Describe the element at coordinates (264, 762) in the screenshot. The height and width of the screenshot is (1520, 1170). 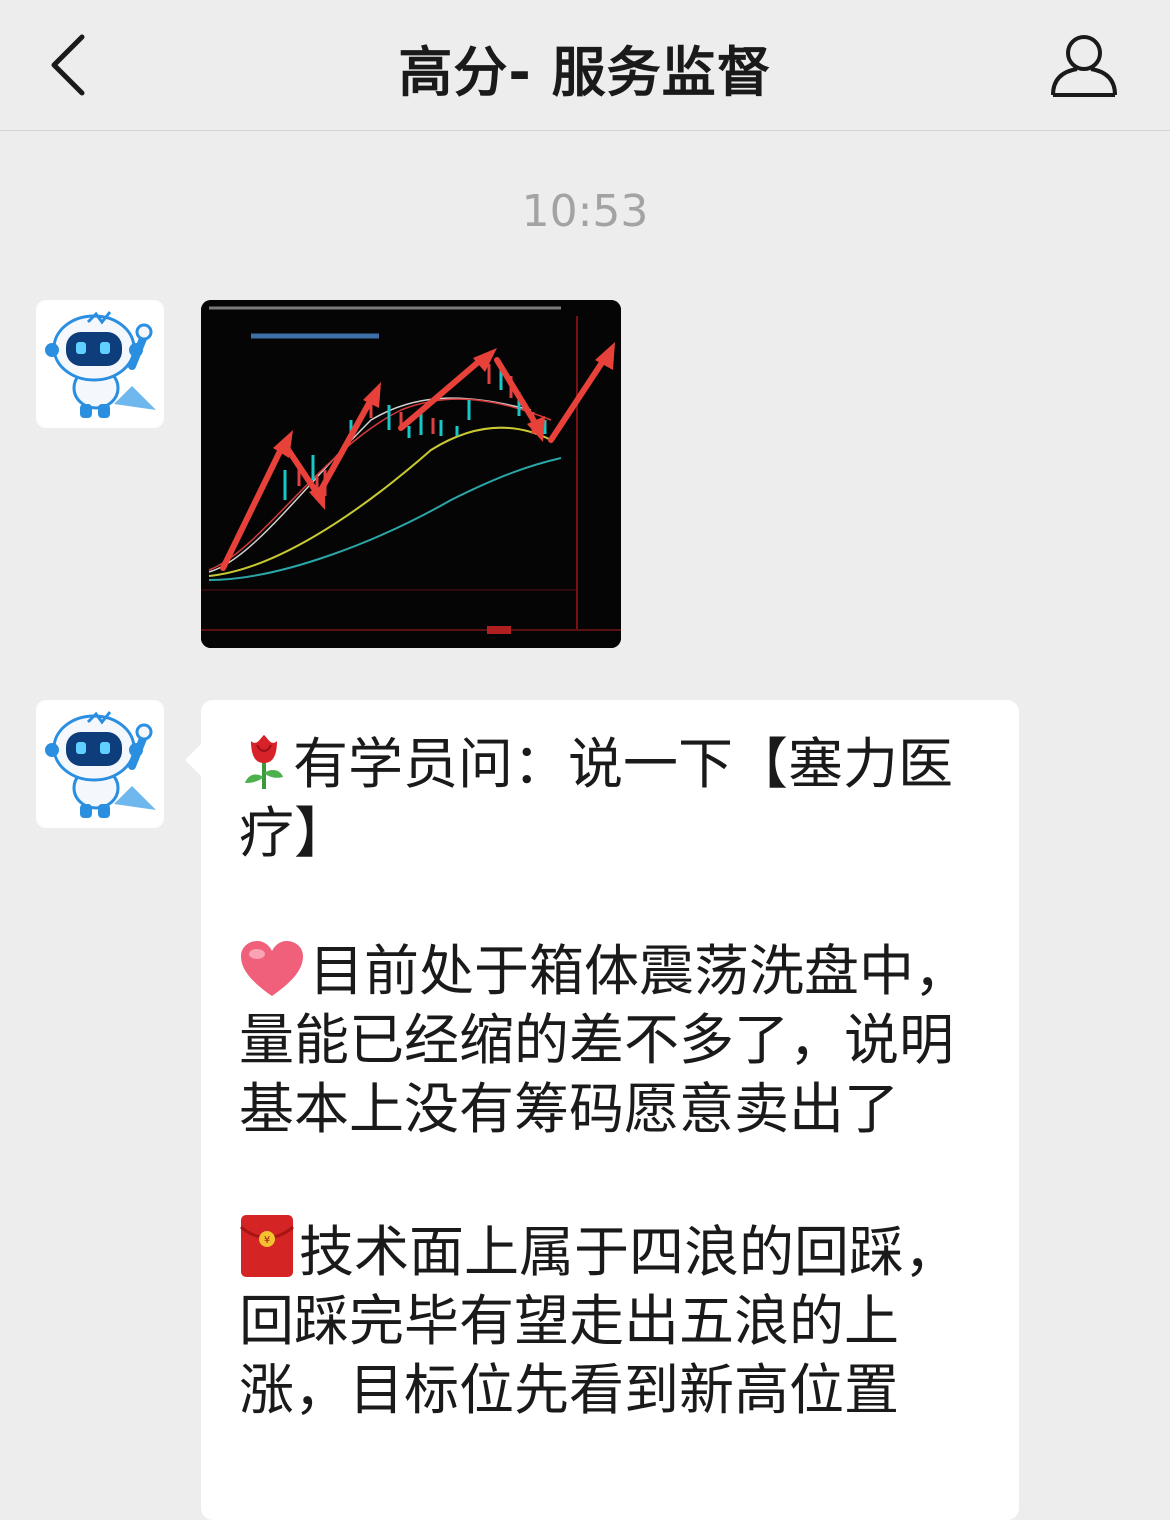
I see `rose-icon` at that location.